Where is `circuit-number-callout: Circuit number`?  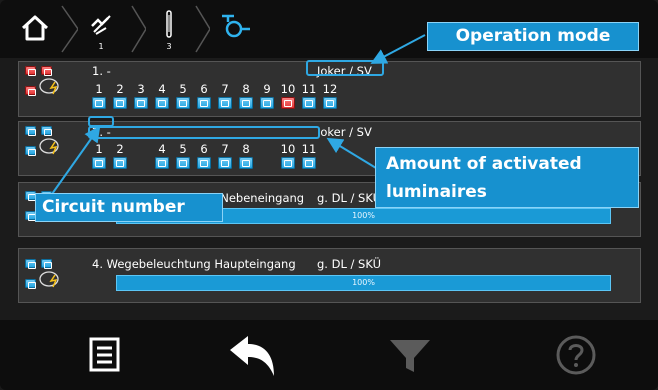
circuit-number-callout: Circuit number is located at coordinates (129, 207).